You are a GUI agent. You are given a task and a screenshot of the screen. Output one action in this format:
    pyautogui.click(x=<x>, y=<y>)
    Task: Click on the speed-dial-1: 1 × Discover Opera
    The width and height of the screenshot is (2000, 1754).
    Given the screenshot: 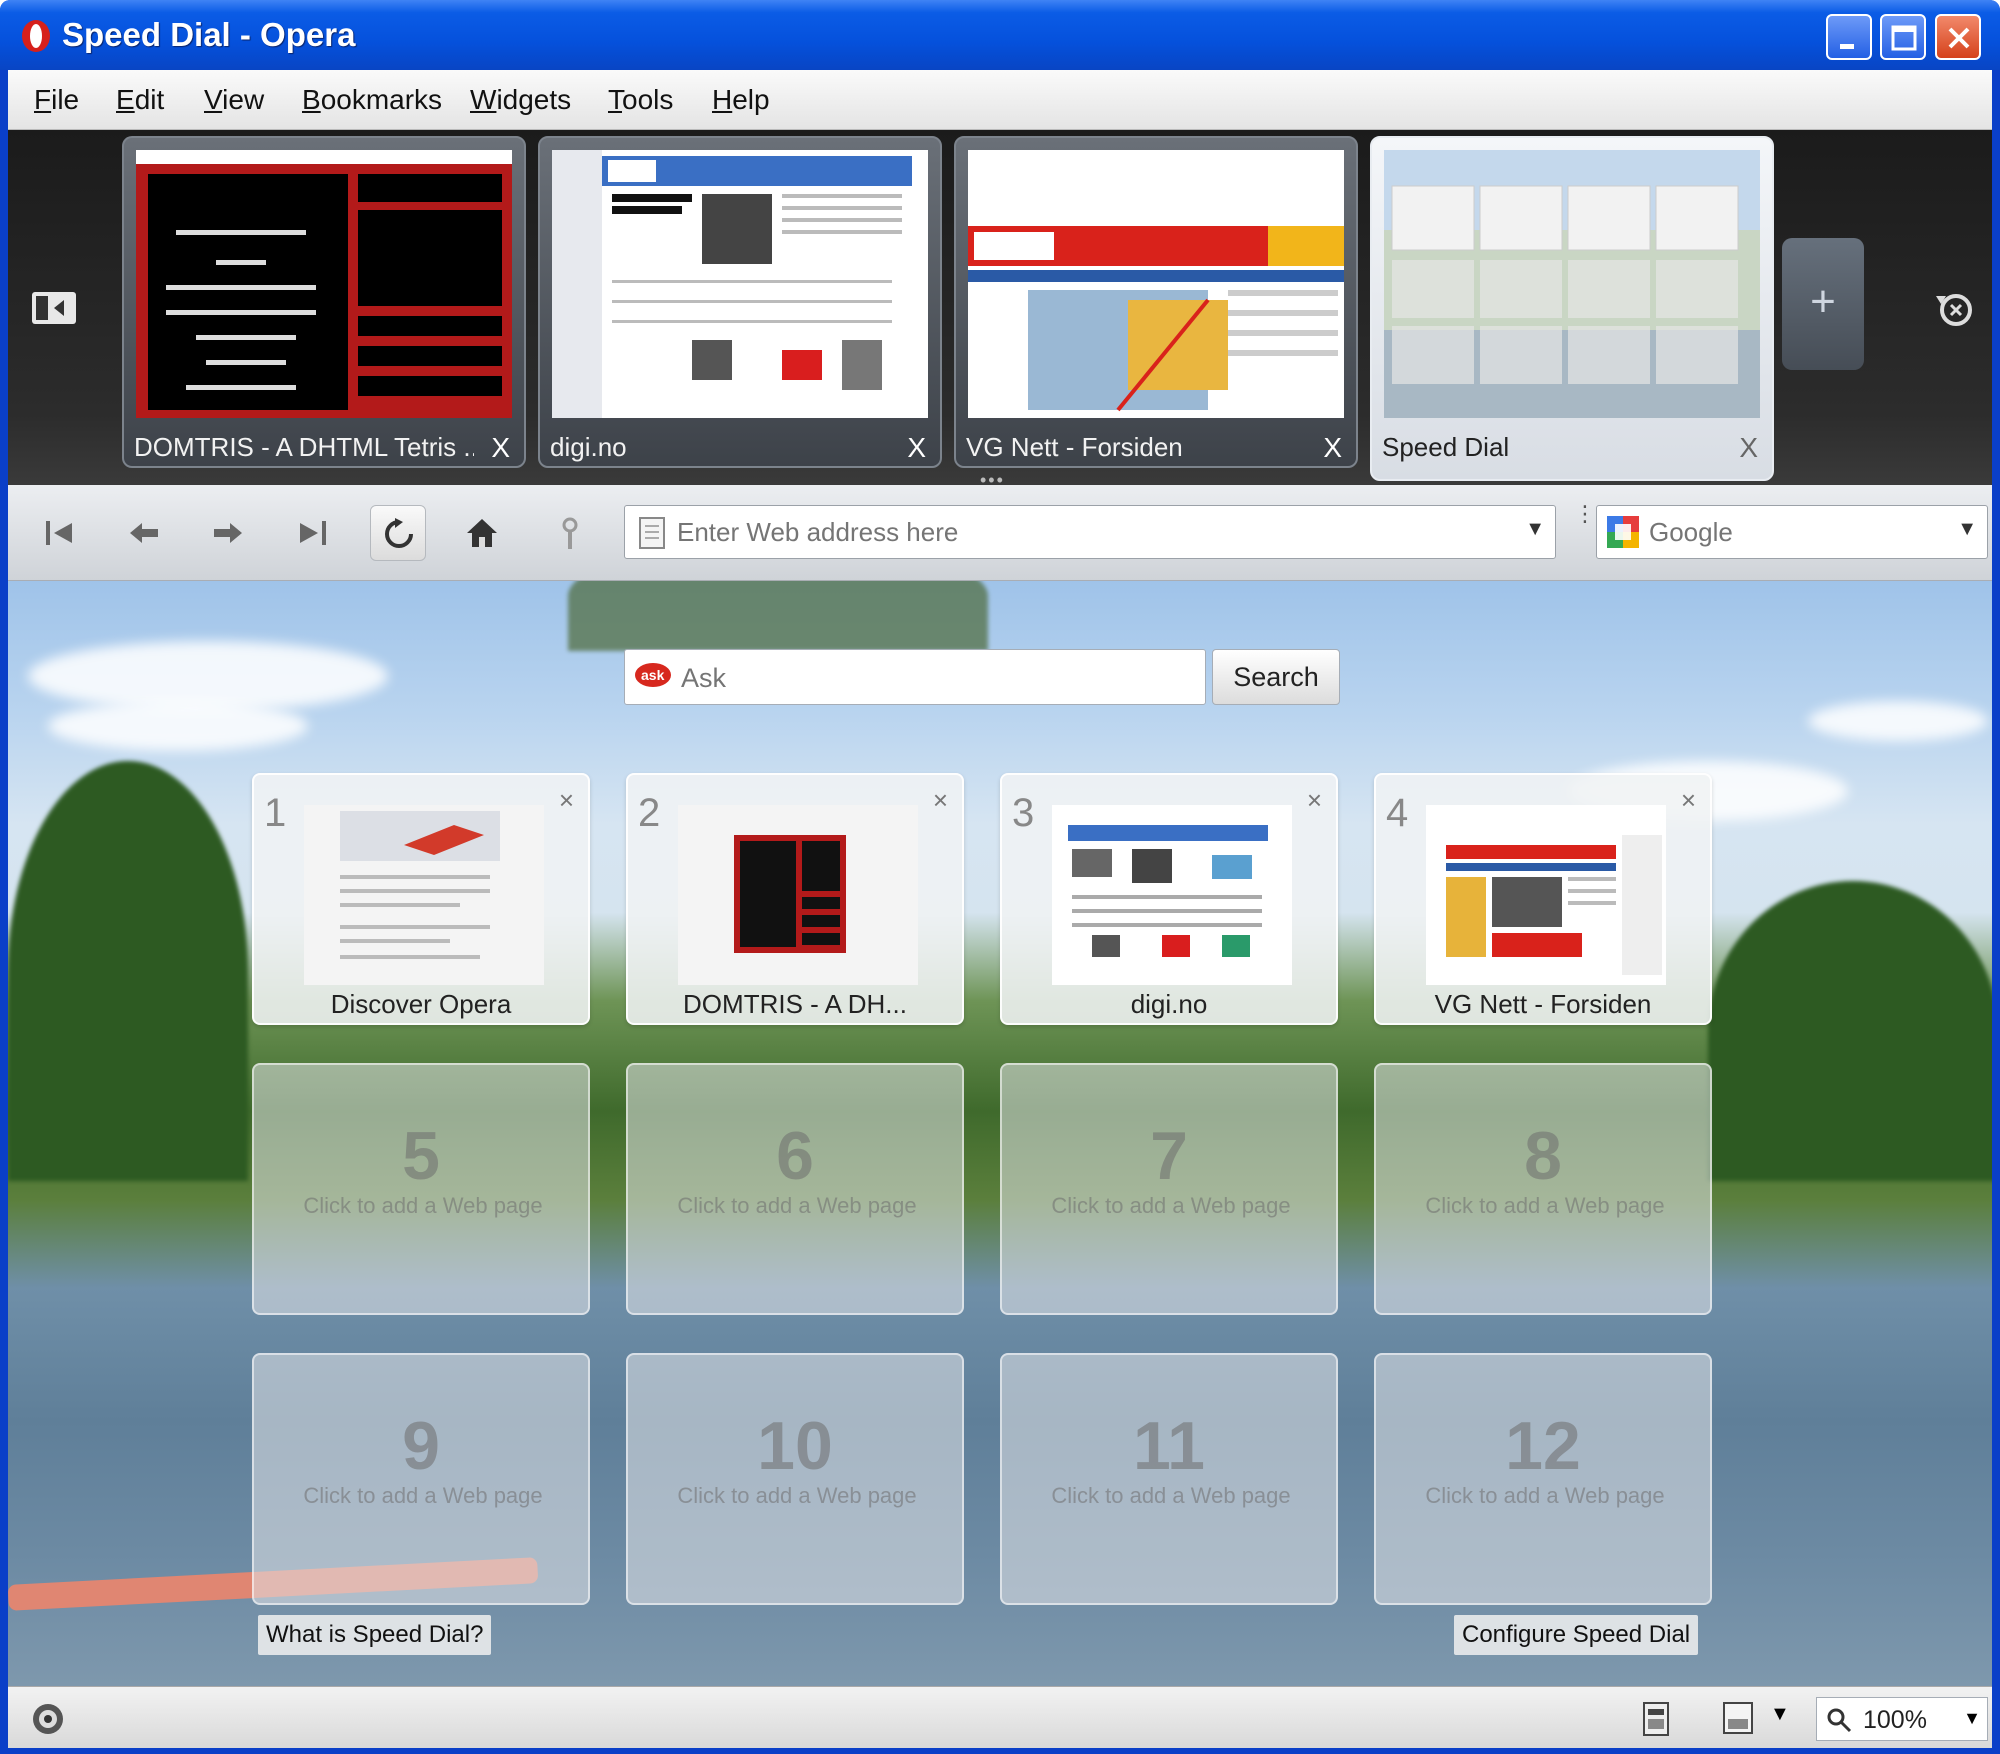 What is the action you would take?
    pyautogui.click(x=421, y=899)
    